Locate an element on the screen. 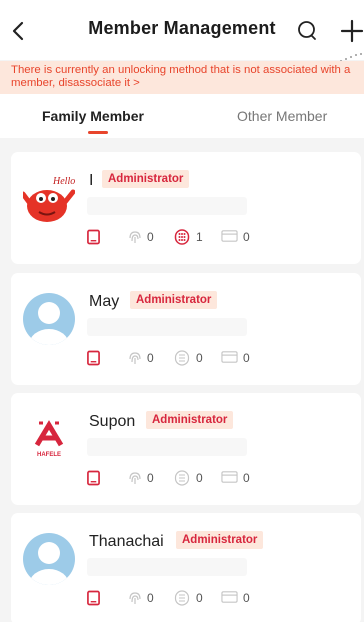 The width and height of the screenshot is (364, 622). plus-icon is located at coordinates (352, 31).